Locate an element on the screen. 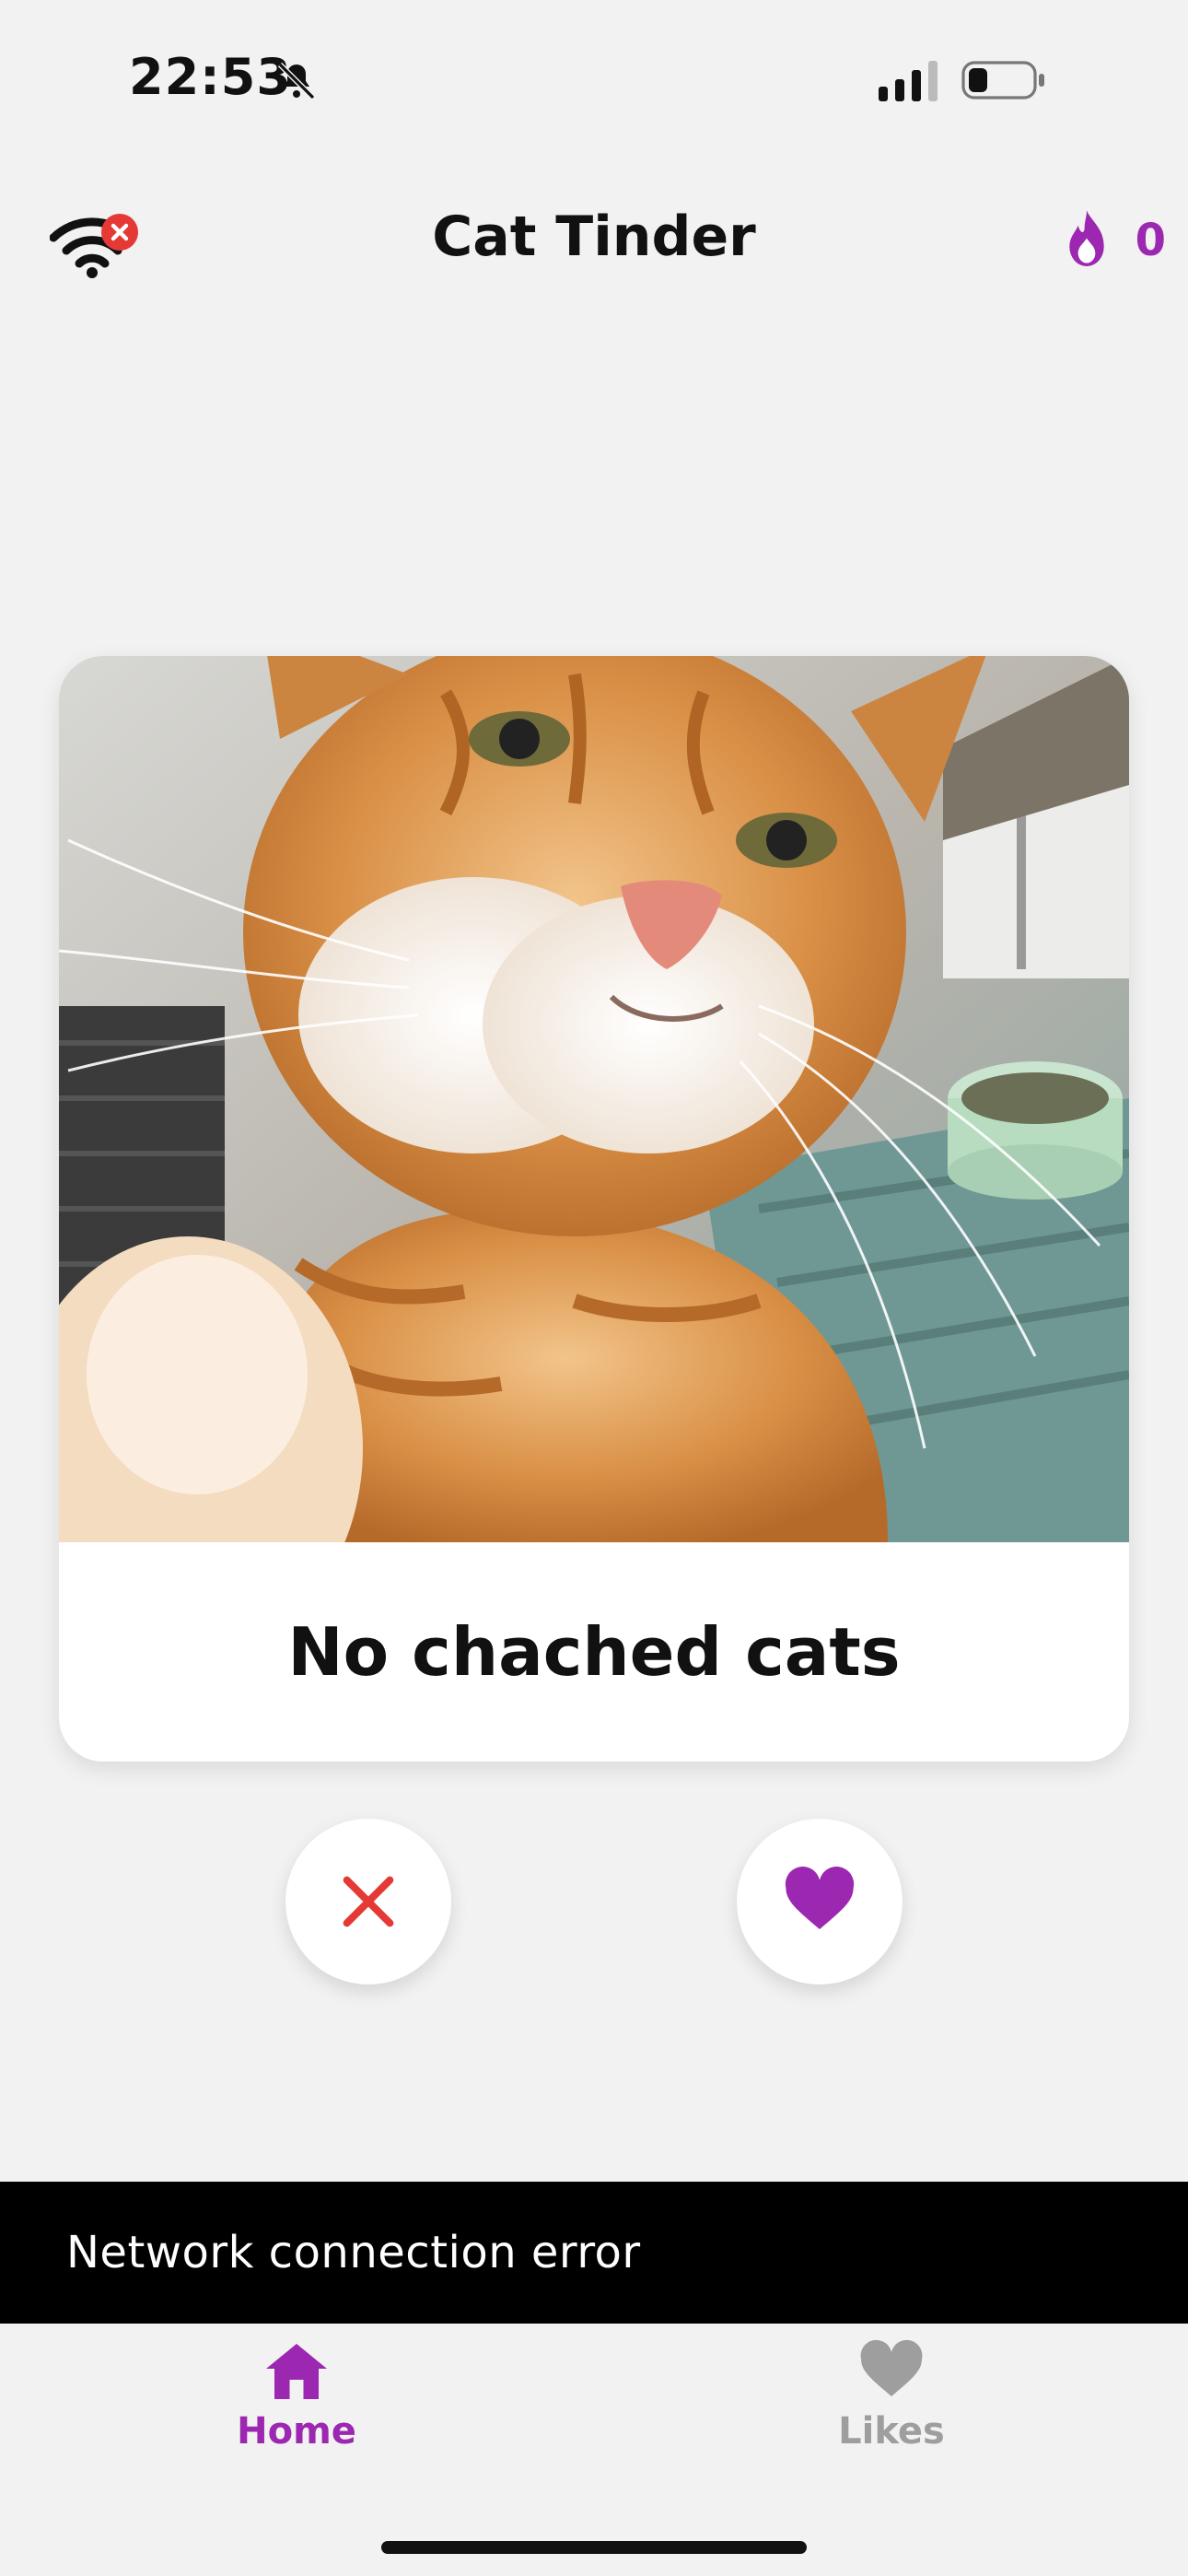  app-title: Cat Tinder is located at coordinates (594, 237).